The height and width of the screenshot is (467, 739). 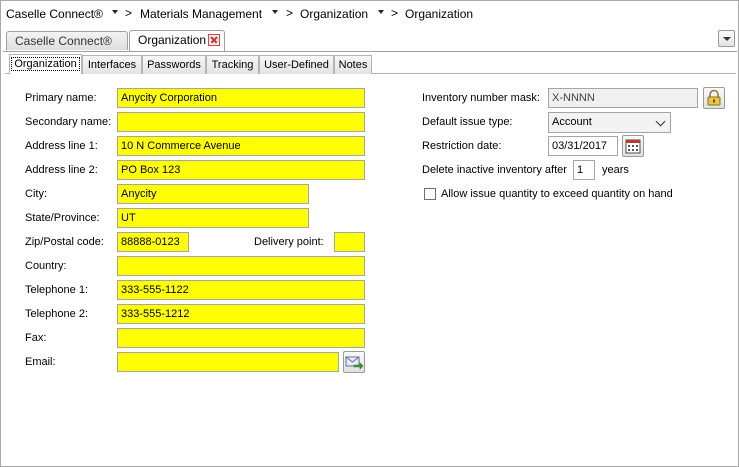 I want to click on zip-label: Zip/Postal code:, so click(x=64, y=242).